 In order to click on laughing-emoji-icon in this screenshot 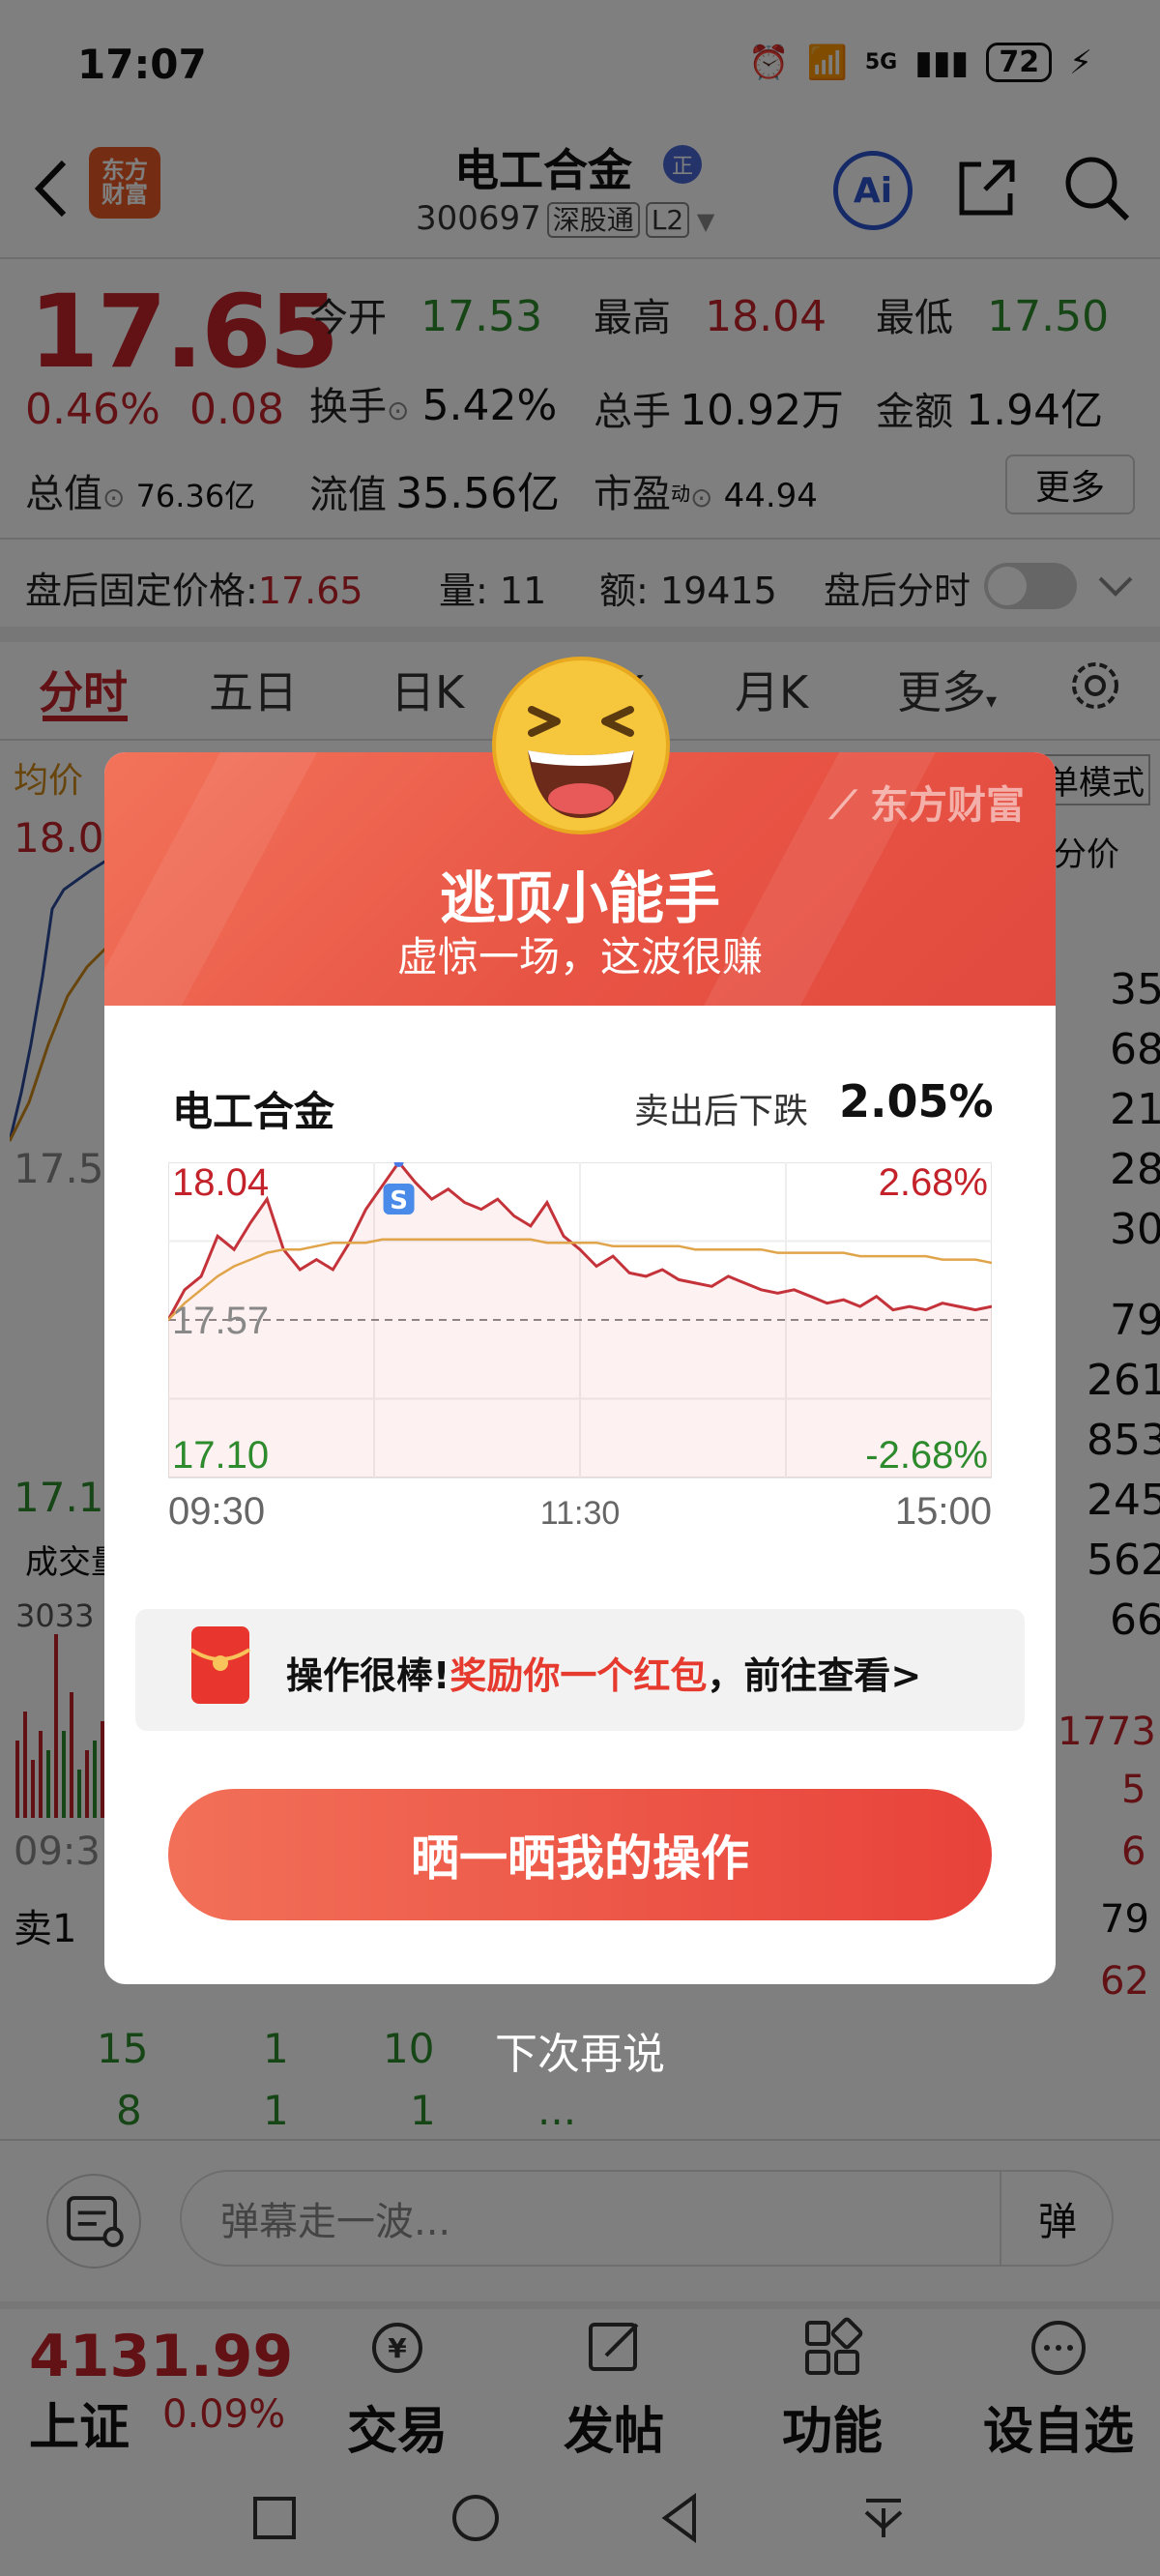, I will do `click(581, 745)`.